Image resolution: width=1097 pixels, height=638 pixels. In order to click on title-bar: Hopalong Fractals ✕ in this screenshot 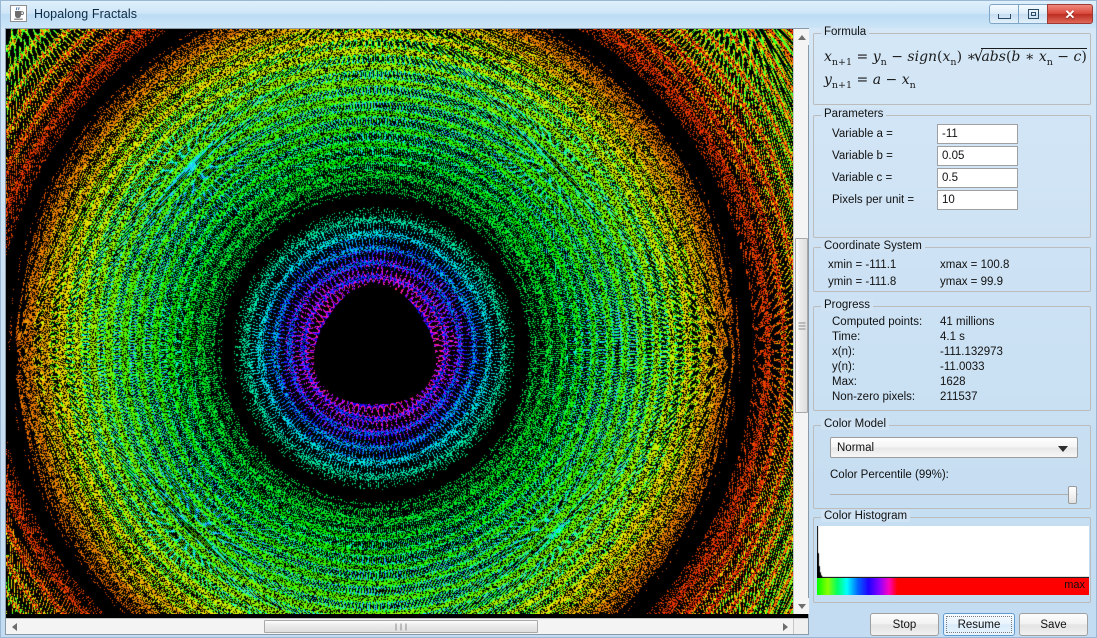, I will do `click(548, 14)`.